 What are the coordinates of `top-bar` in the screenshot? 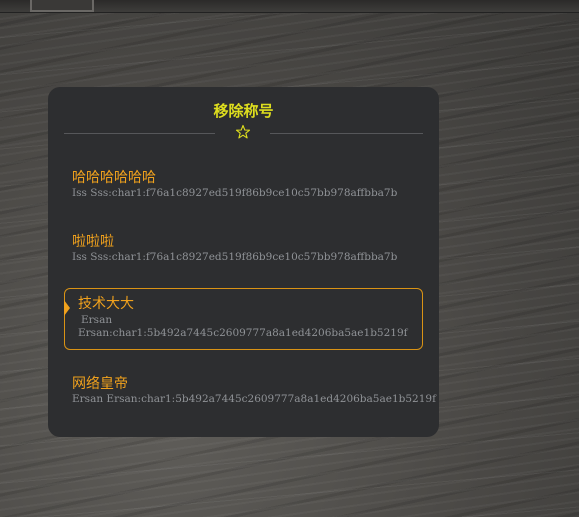 It's located at (289, 6).